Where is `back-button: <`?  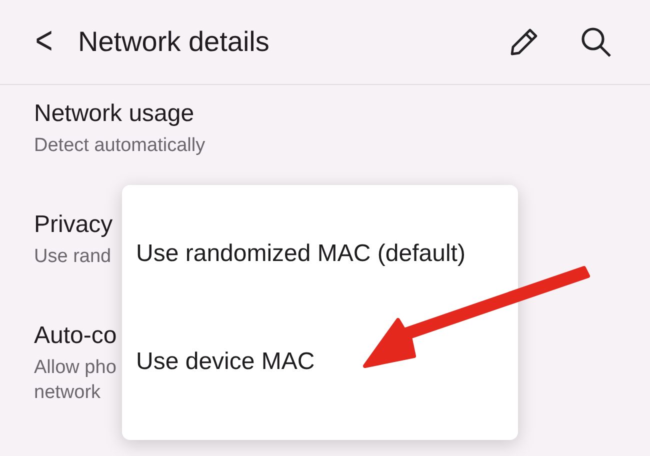 back-button: < is located at coordinates (44, 42).